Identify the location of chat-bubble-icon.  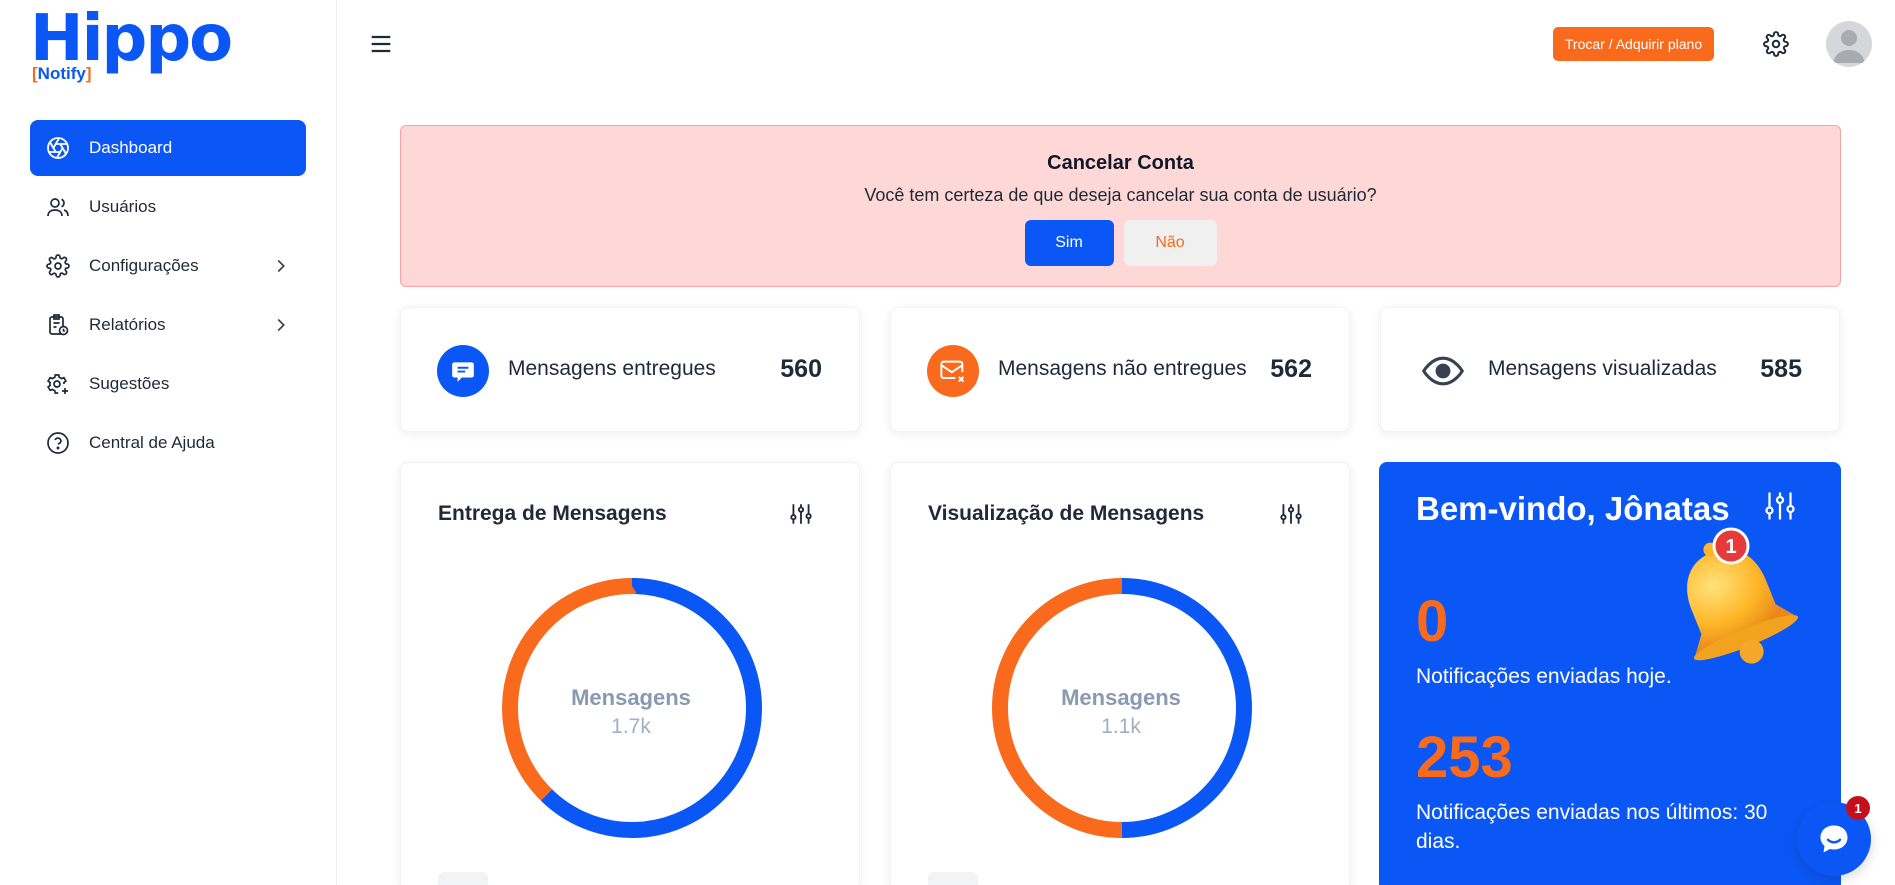
(1834, 839).